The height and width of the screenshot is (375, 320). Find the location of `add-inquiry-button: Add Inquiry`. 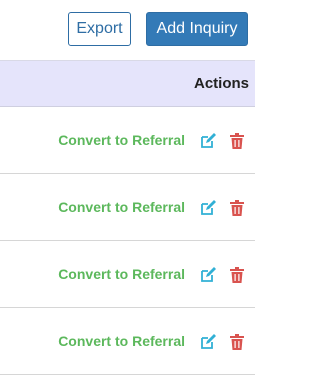

add-inquiry-button: Add Inquiry is located at coordinates (197, 29).